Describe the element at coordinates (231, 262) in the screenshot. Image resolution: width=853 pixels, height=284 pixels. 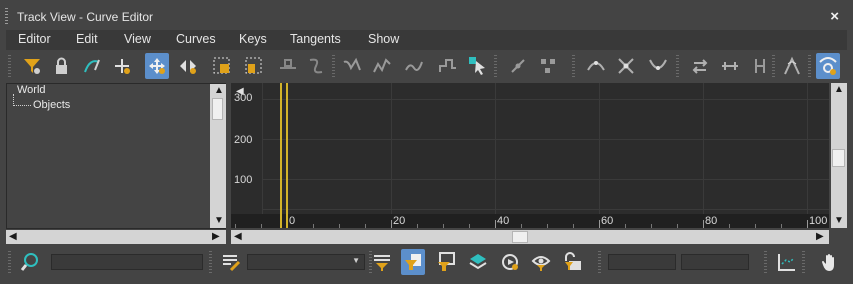
I see `track-list-button` at that location.